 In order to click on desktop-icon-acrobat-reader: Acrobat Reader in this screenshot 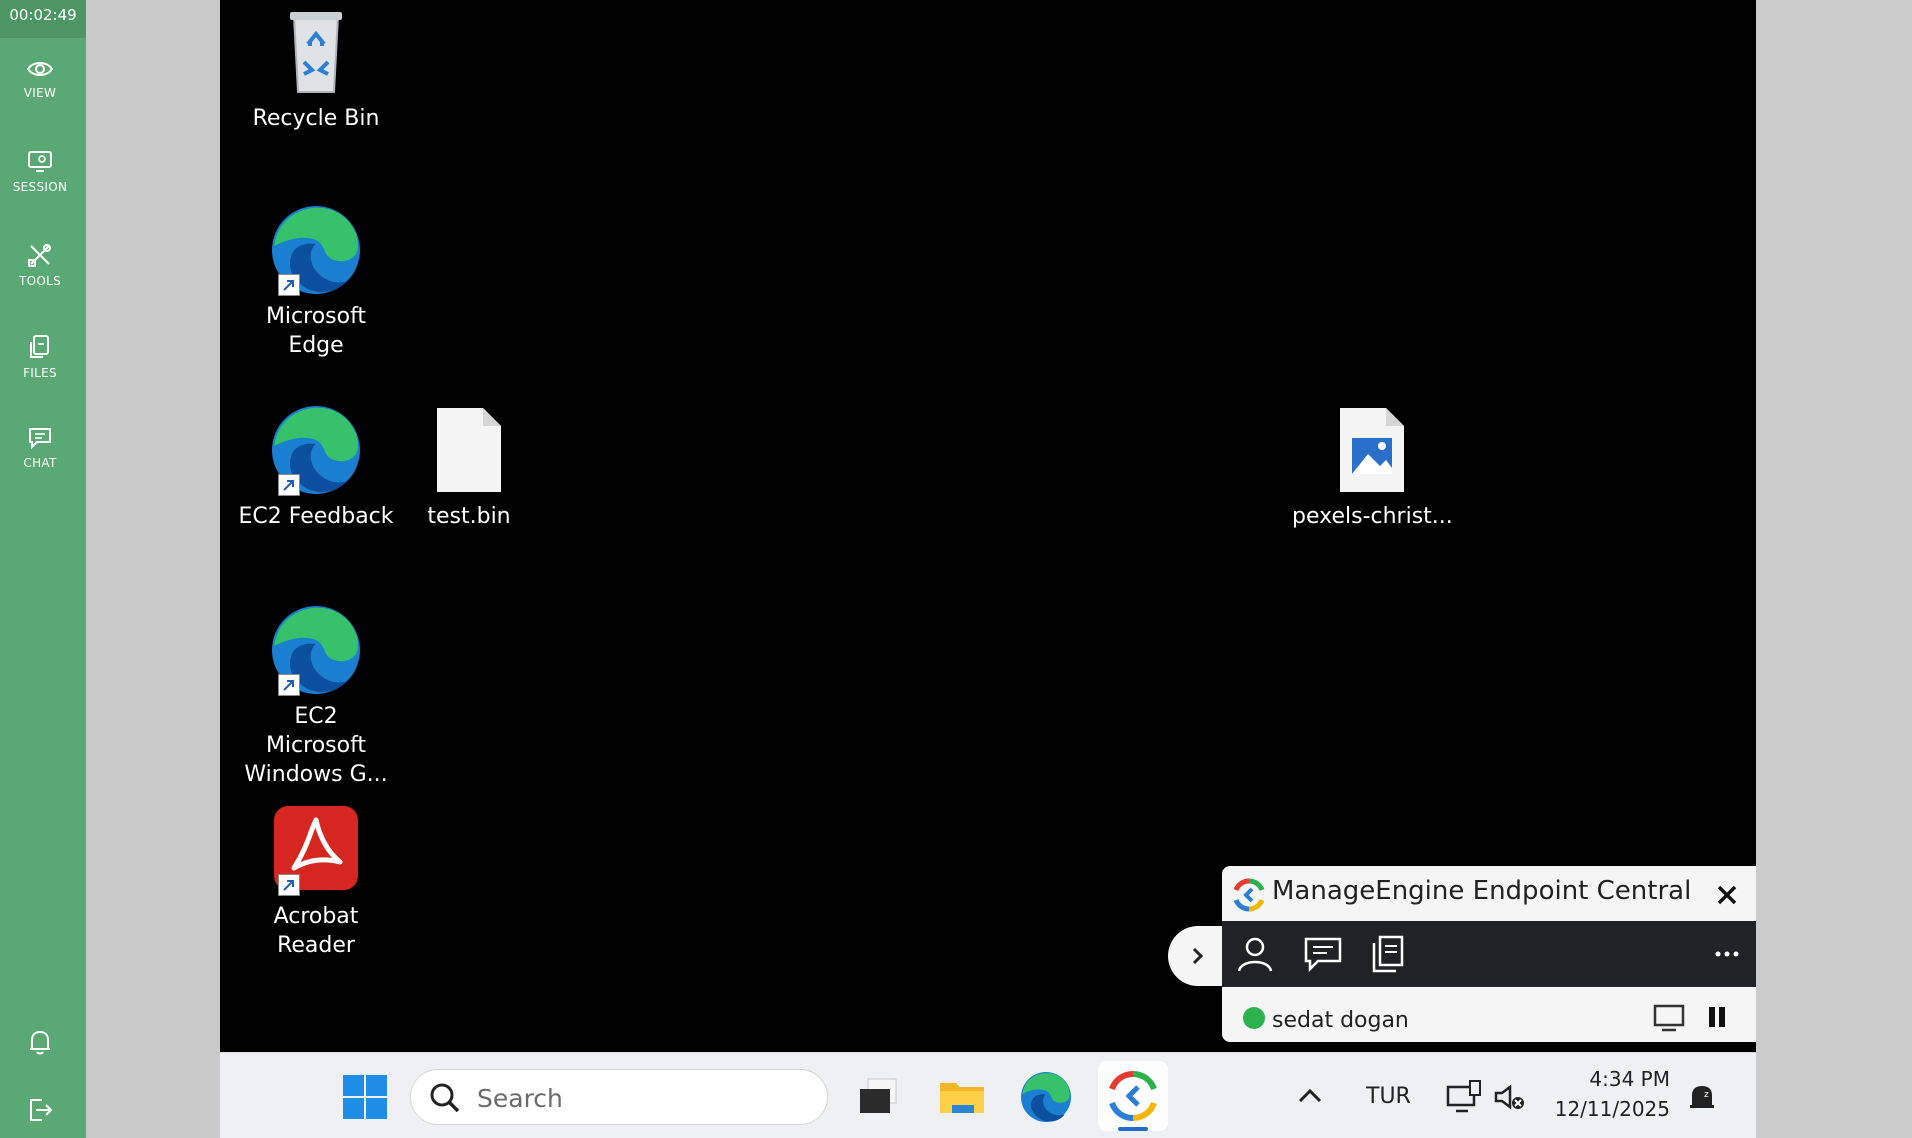, I will do `click(316, 881)`.